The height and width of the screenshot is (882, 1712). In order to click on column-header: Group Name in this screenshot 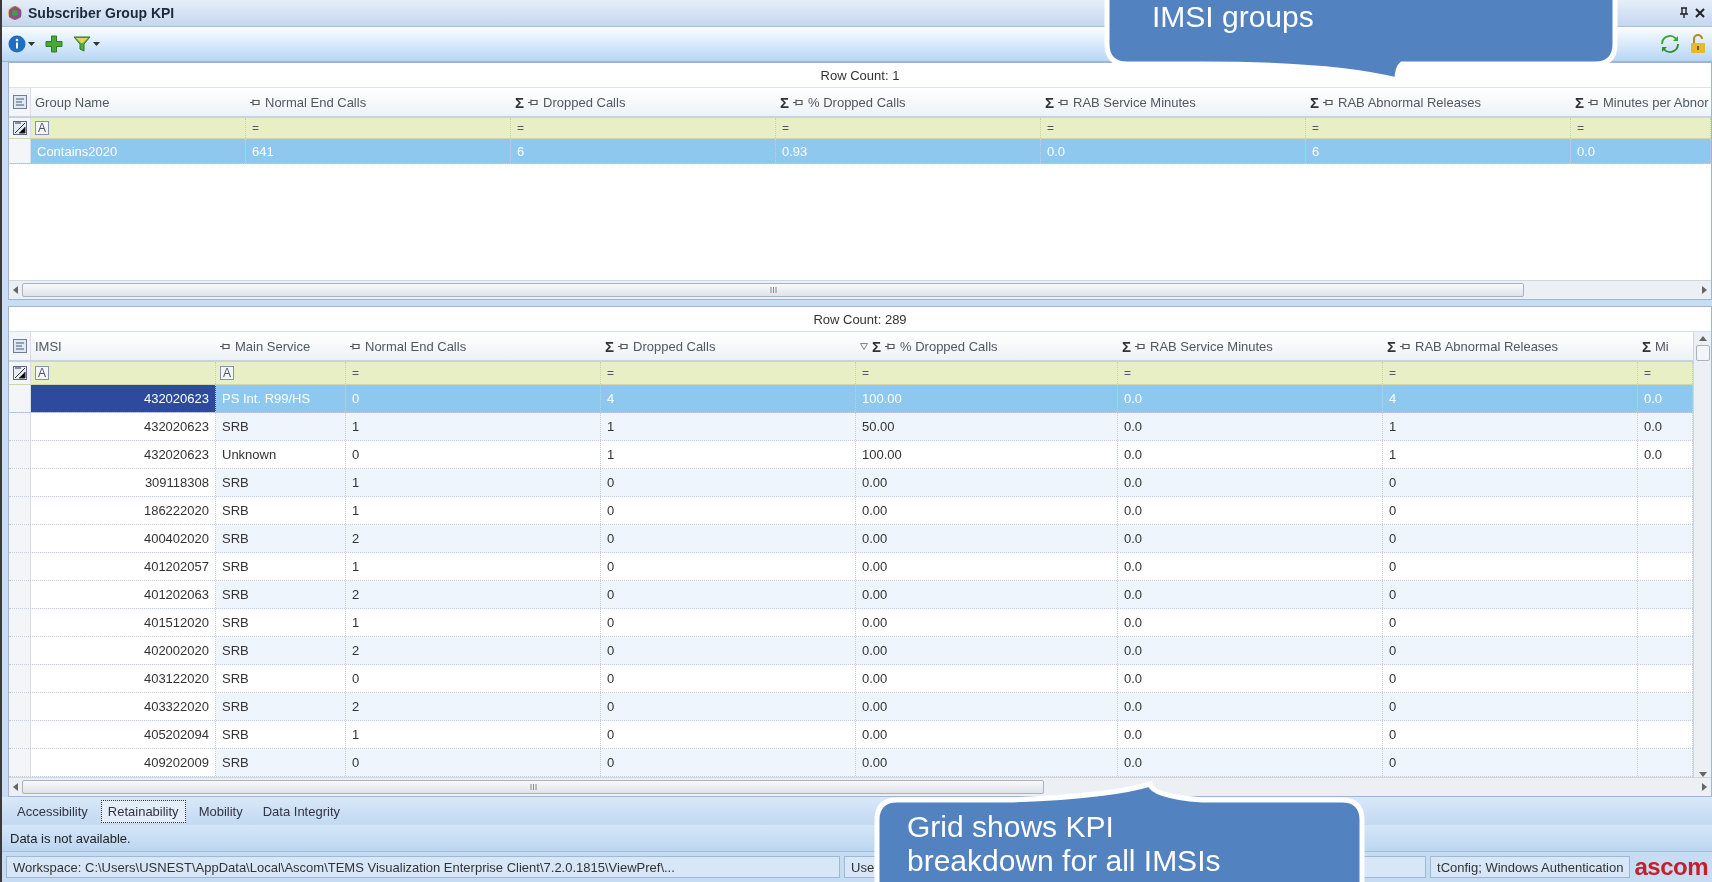, I will do `click(138, 102)`.